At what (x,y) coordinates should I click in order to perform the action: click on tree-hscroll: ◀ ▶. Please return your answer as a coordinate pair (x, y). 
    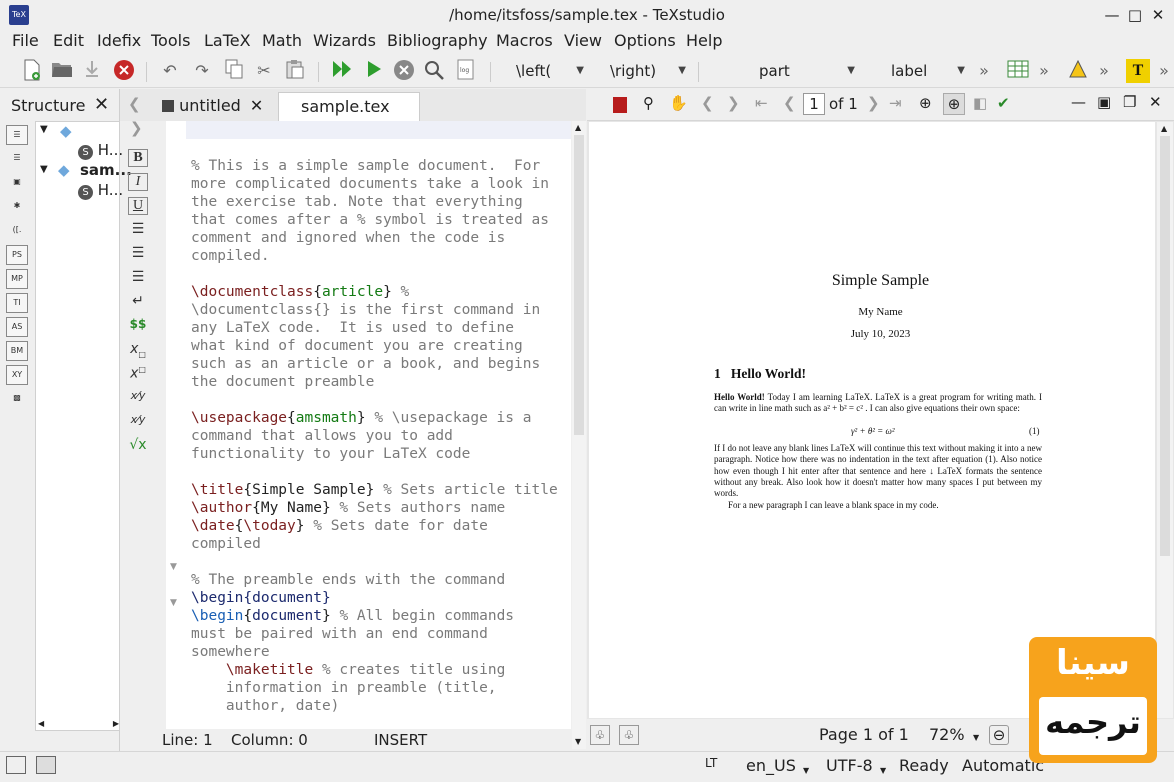
    Looking at the image, I should click on (78, 725).